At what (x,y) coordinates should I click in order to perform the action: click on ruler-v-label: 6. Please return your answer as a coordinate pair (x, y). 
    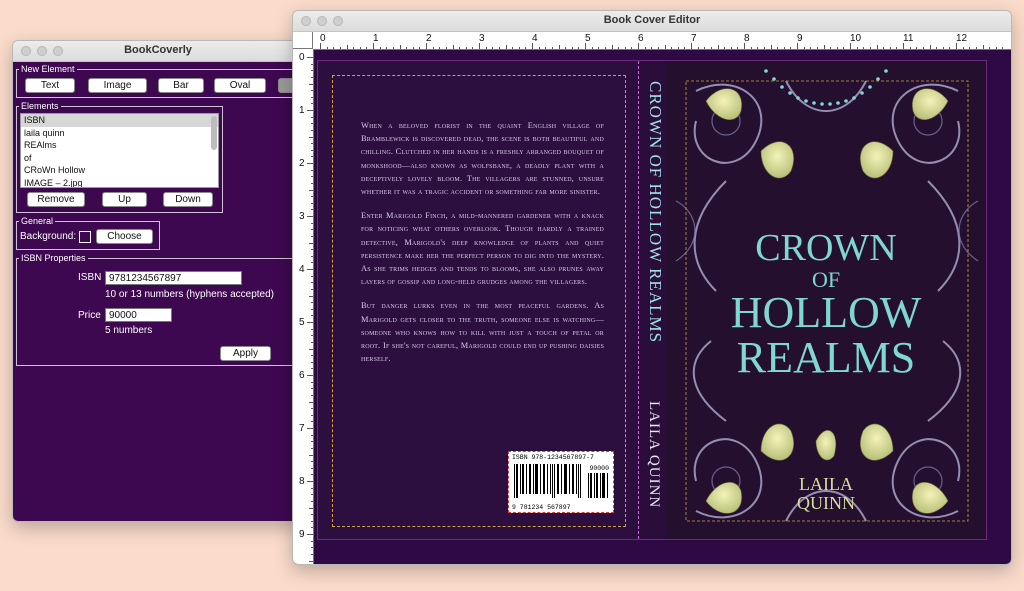
    Looking at the image, I should click on (302, 375).